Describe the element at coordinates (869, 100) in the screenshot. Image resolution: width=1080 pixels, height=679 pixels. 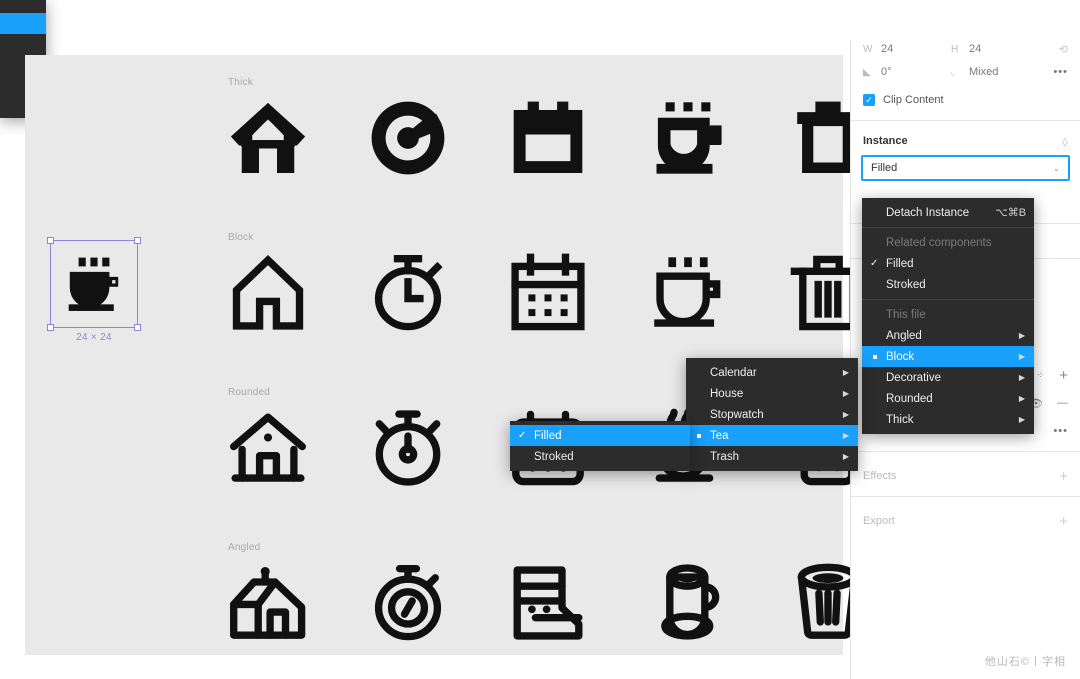
I see `clip-content-checkbox: ✓` at that location.